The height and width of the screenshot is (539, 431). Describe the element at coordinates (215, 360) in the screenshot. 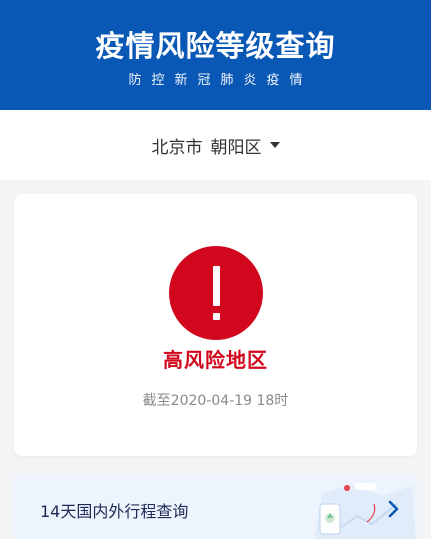

I see `risk-level-label: 高风险地区` at that location.